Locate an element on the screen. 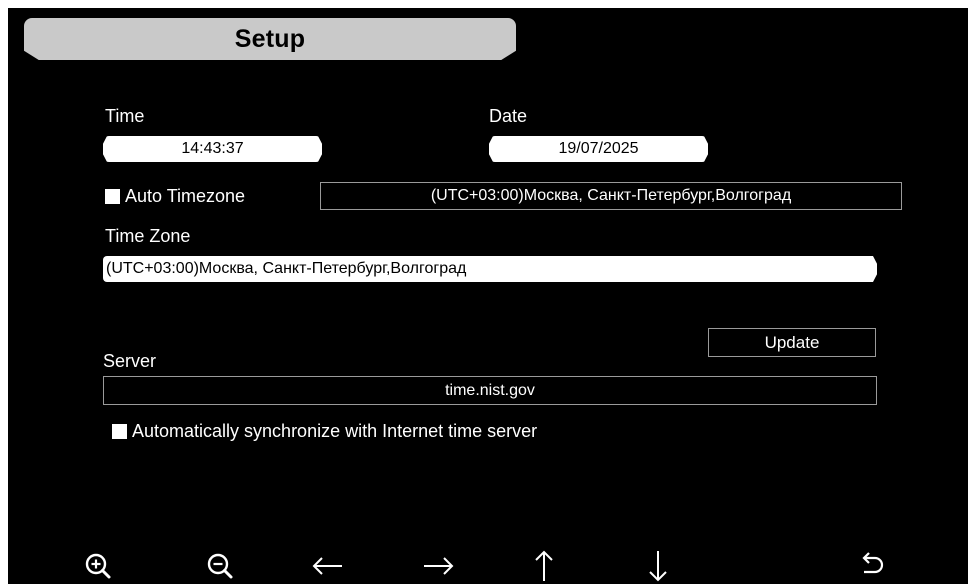 This screenshot has height=584, width=968. time-value: 14:43:37 is located at coordinates (212, 148).